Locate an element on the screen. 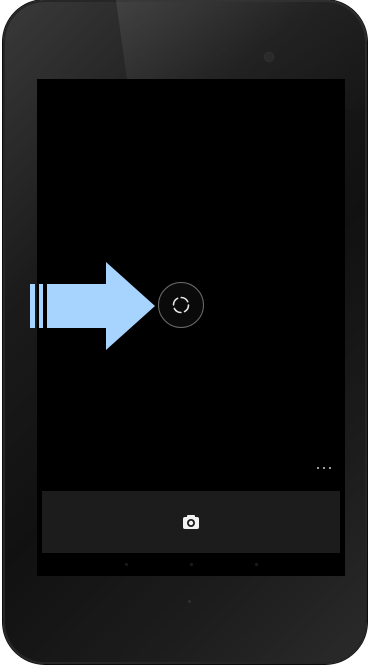 The image size is (369, 668). loading-ring-icon-graphic is located at coordinates (181, 305).